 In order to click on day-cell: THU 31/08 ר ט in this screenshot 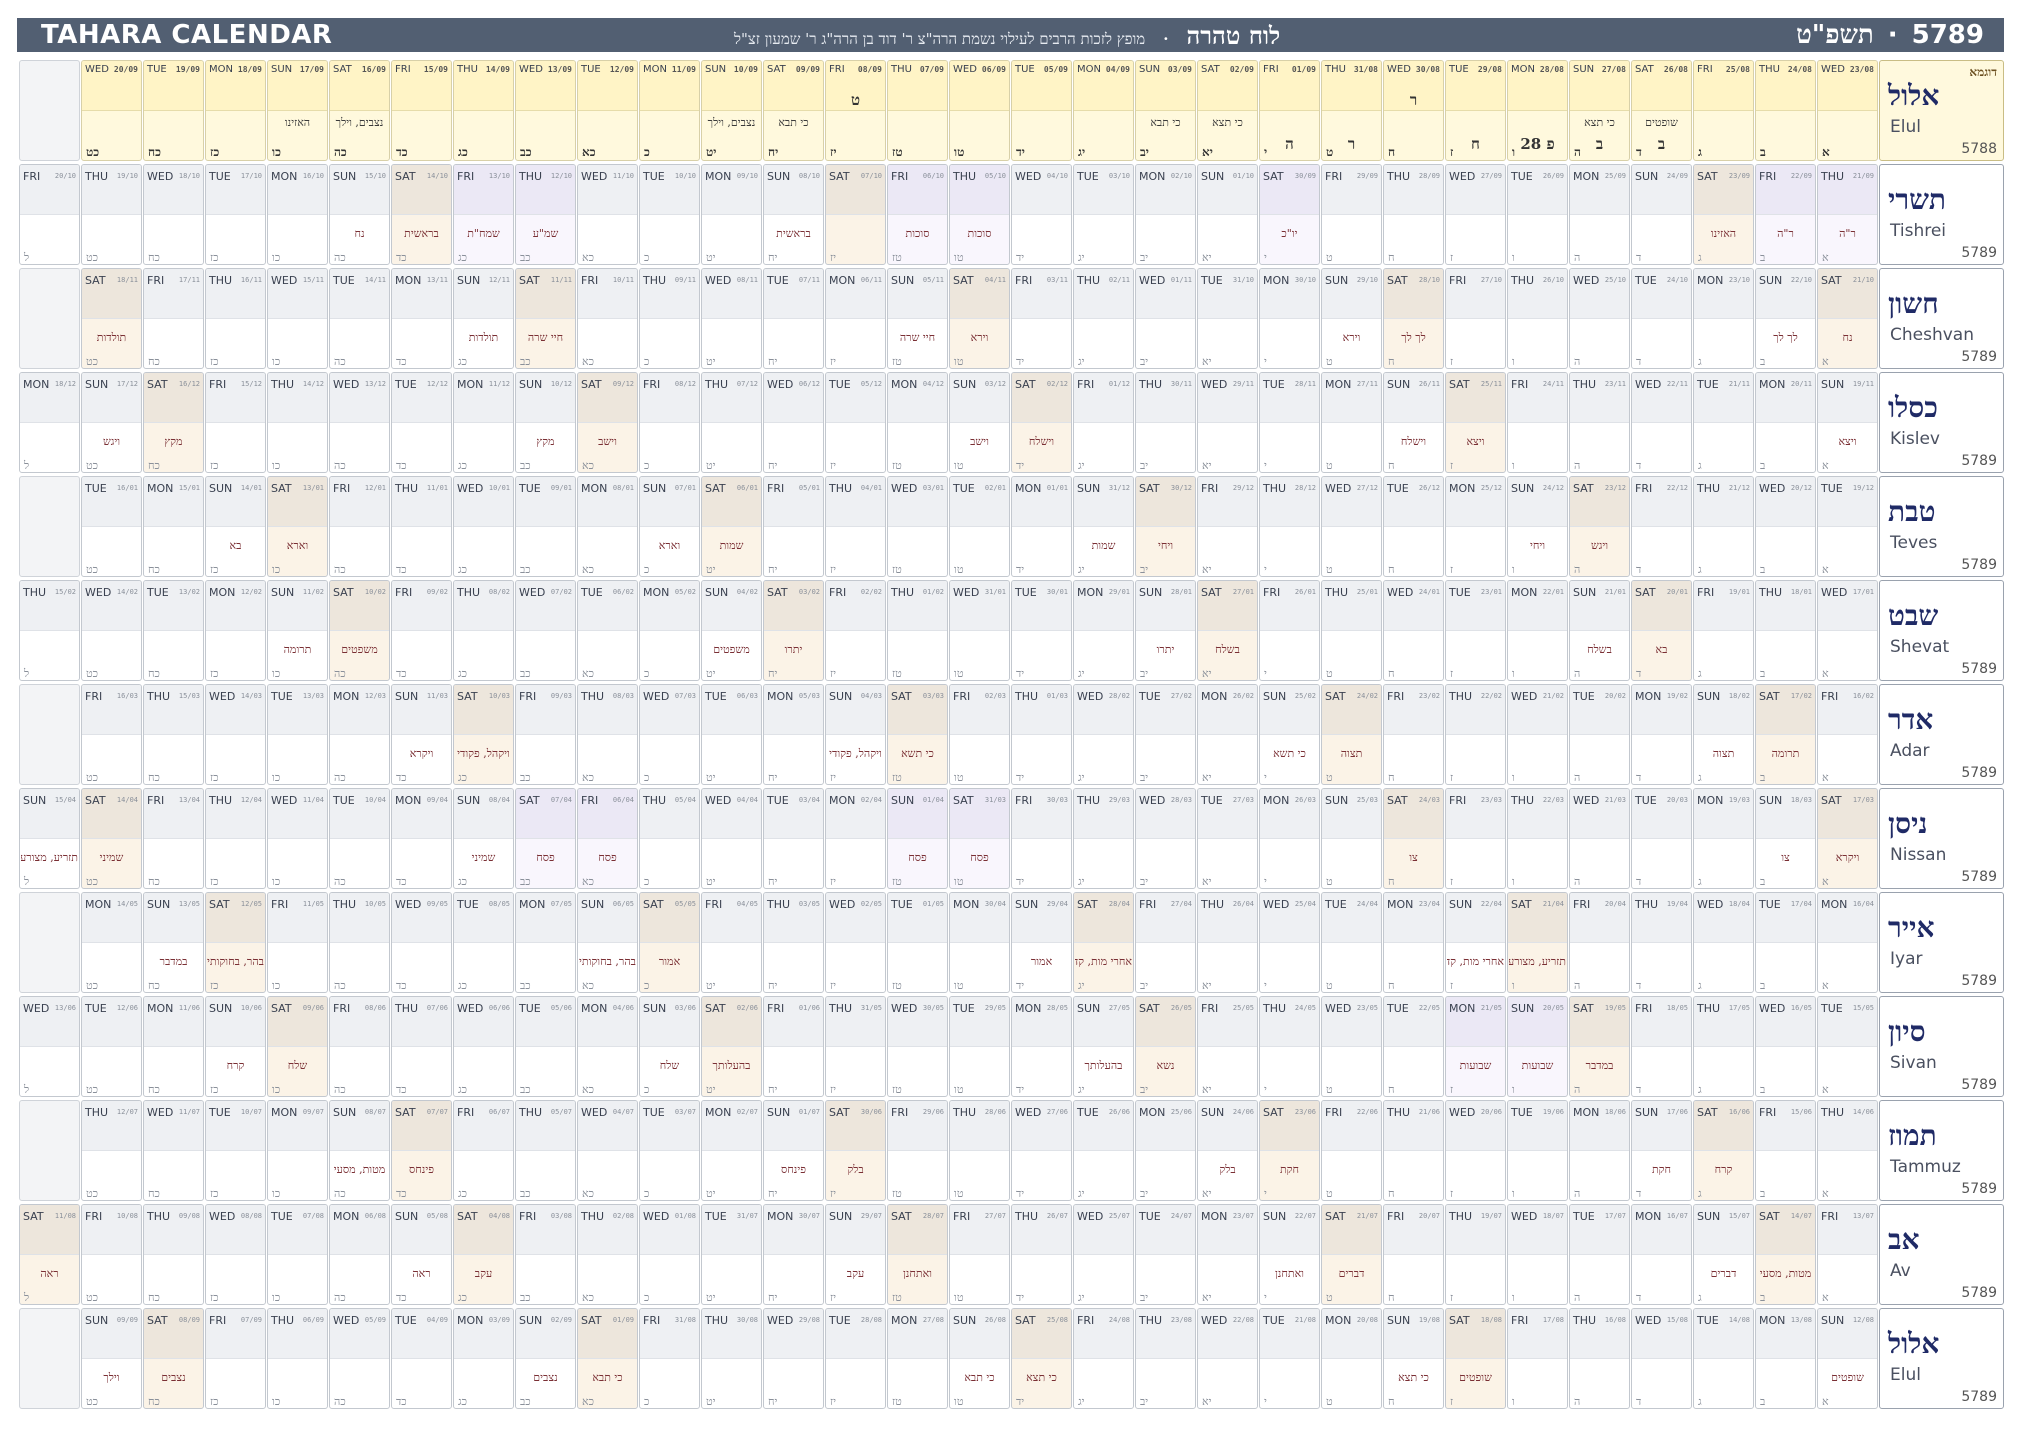, I will do `click(1351, 110)`.